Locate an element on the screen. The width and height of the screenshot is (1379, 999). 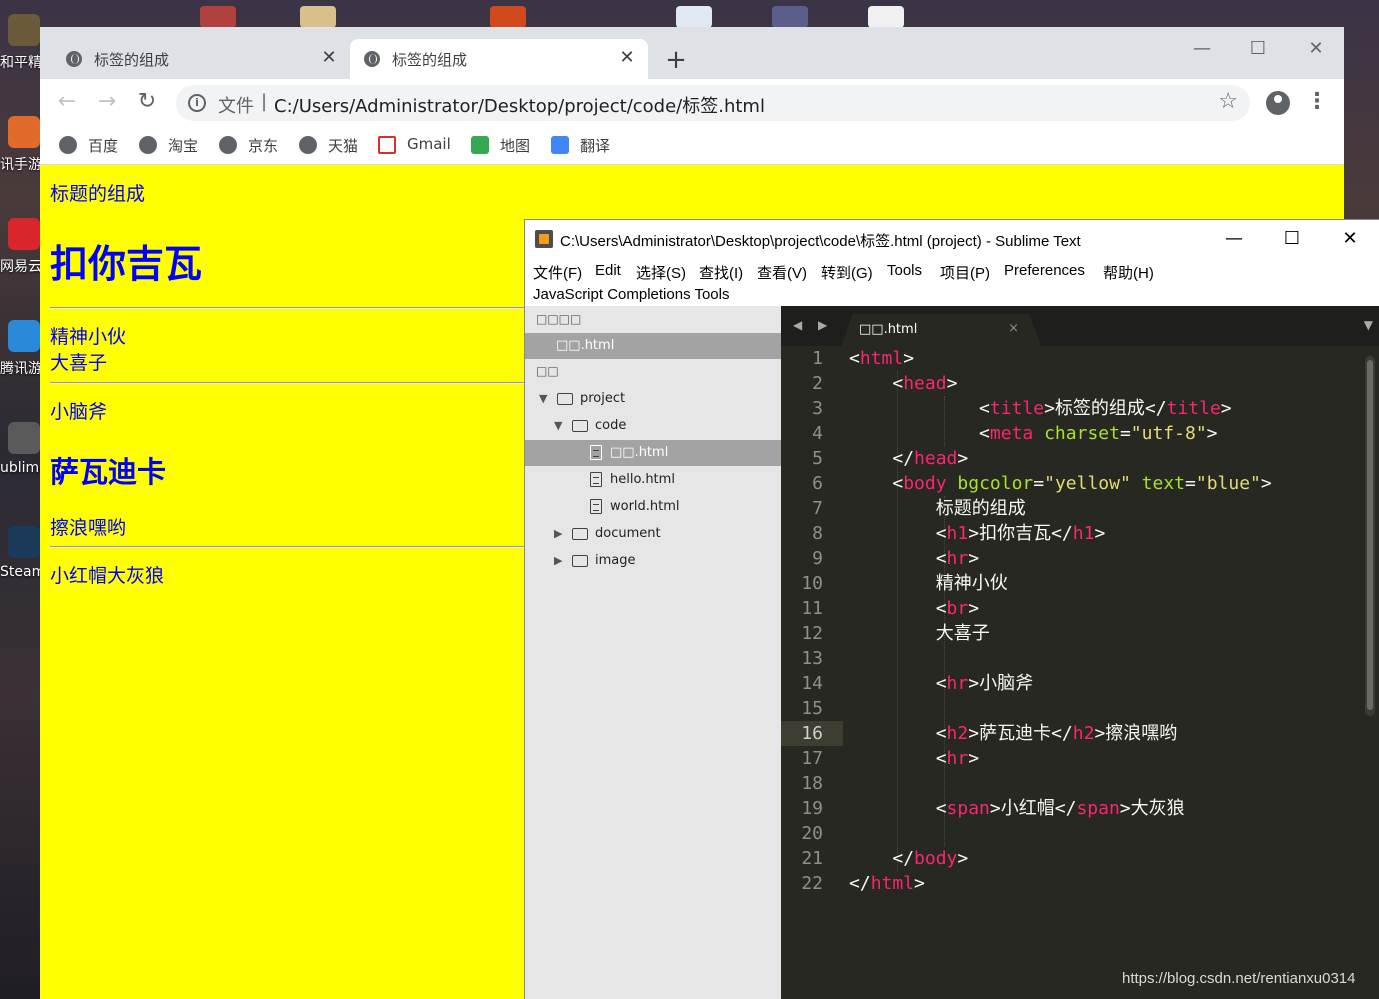
tab-close-button: × is located at coordinates (1013, 328).